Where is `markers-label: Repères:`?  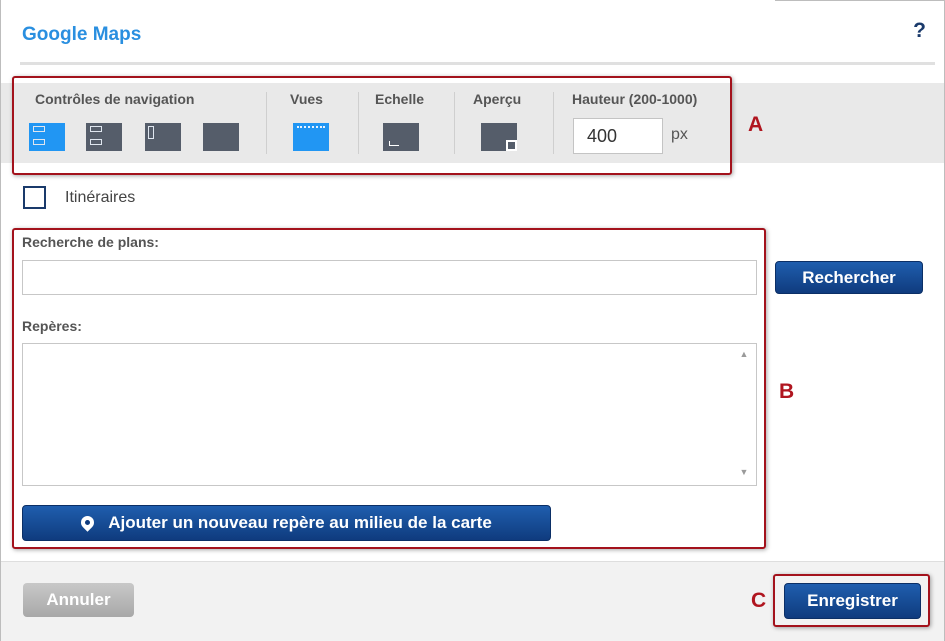
markers-label: Repères: is located at coordinates (52, 326).